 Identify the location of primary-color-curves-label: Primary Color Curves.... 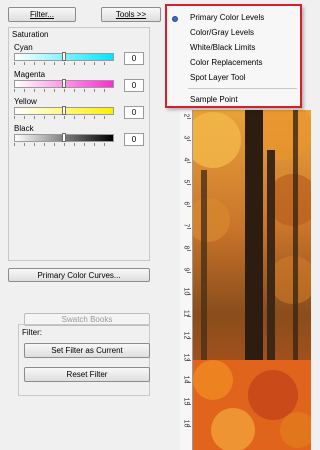
(79, 275).